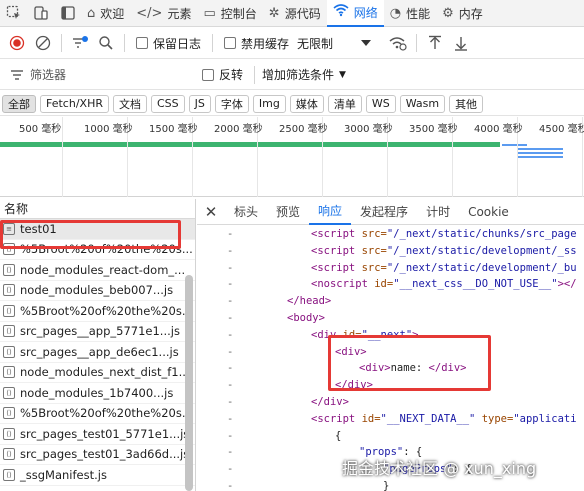  I want to click on filter-bar: 筛选器 反转 增加筛选条件 ▼, so click(292, 75).